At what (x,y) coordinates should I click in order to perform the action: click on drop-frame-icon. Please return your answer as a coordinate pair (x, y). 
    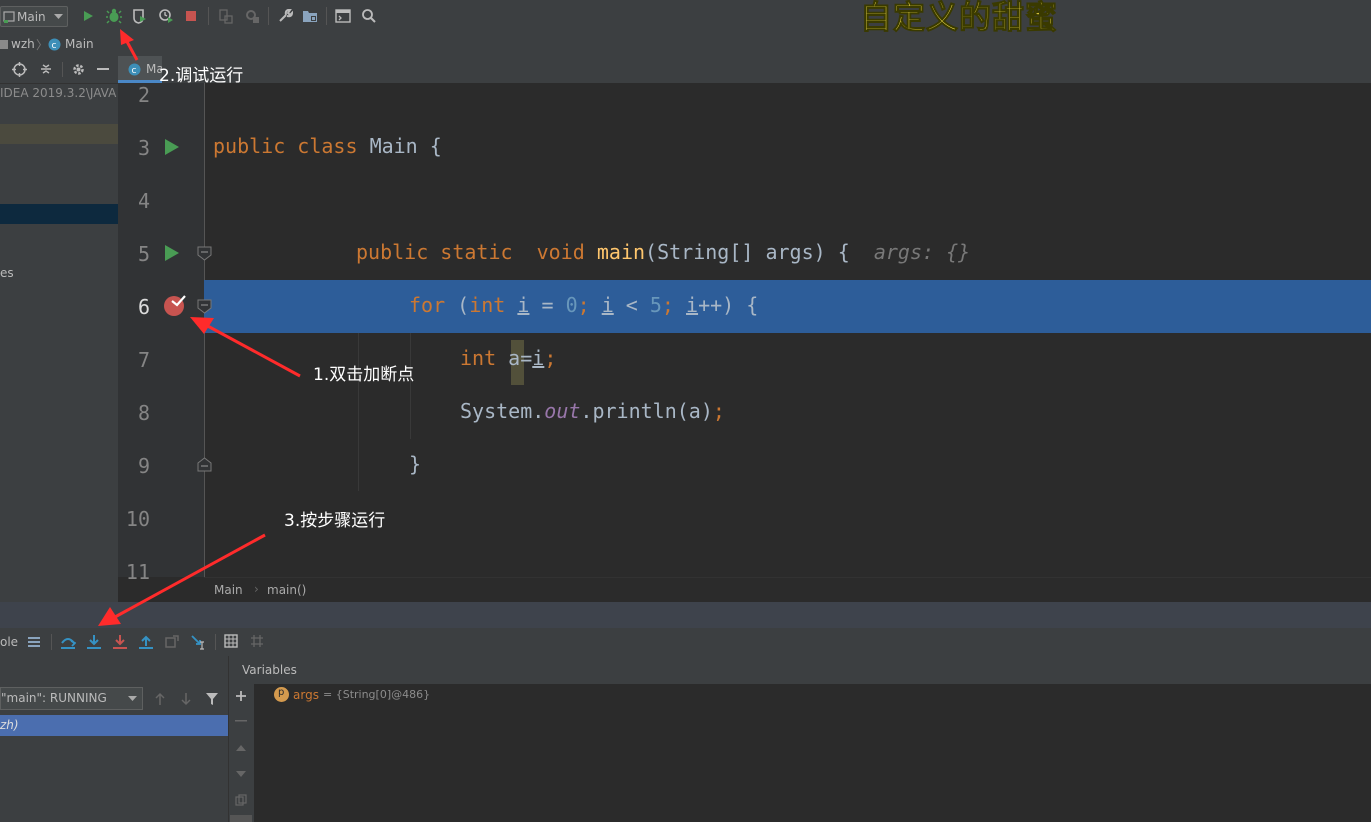
    Looking at the image, I should click on (172, 642).